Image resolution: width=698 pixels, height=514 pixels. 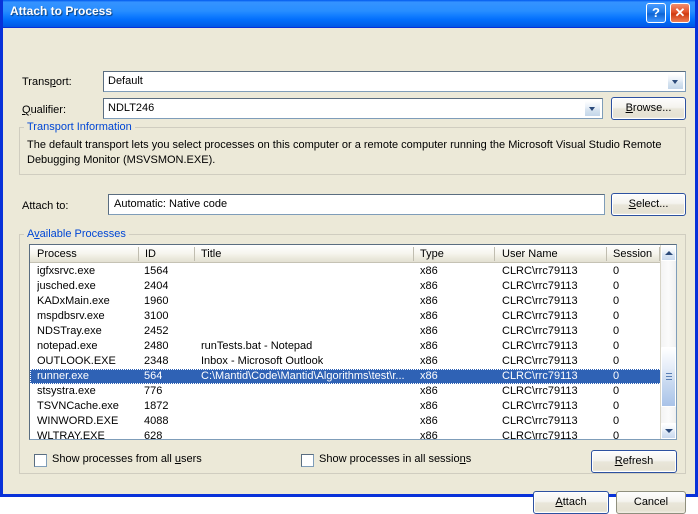 I want to click on grip-icon, so click(x=669, y=377).